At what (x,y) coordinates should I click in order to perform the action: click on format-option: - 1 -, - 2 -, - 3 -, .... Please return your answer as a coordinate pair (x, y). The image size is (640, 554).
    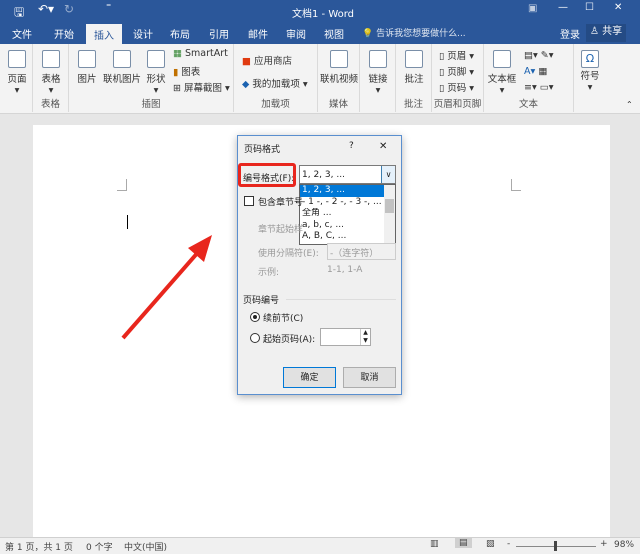
    Looking at the image, I should click on (342, 203).